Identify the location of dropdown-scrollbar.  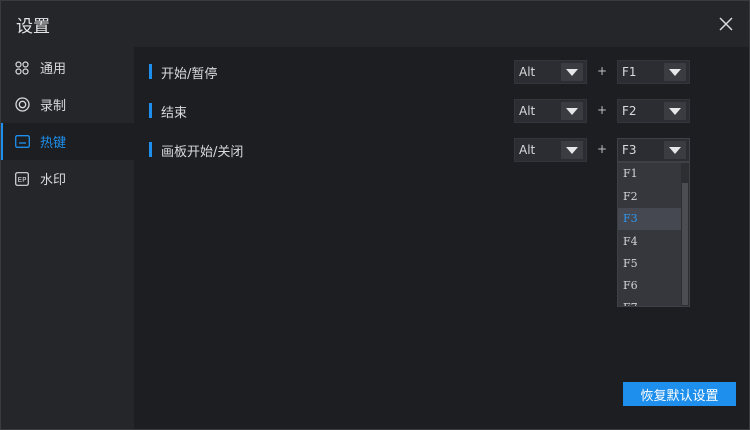
(685, 234).